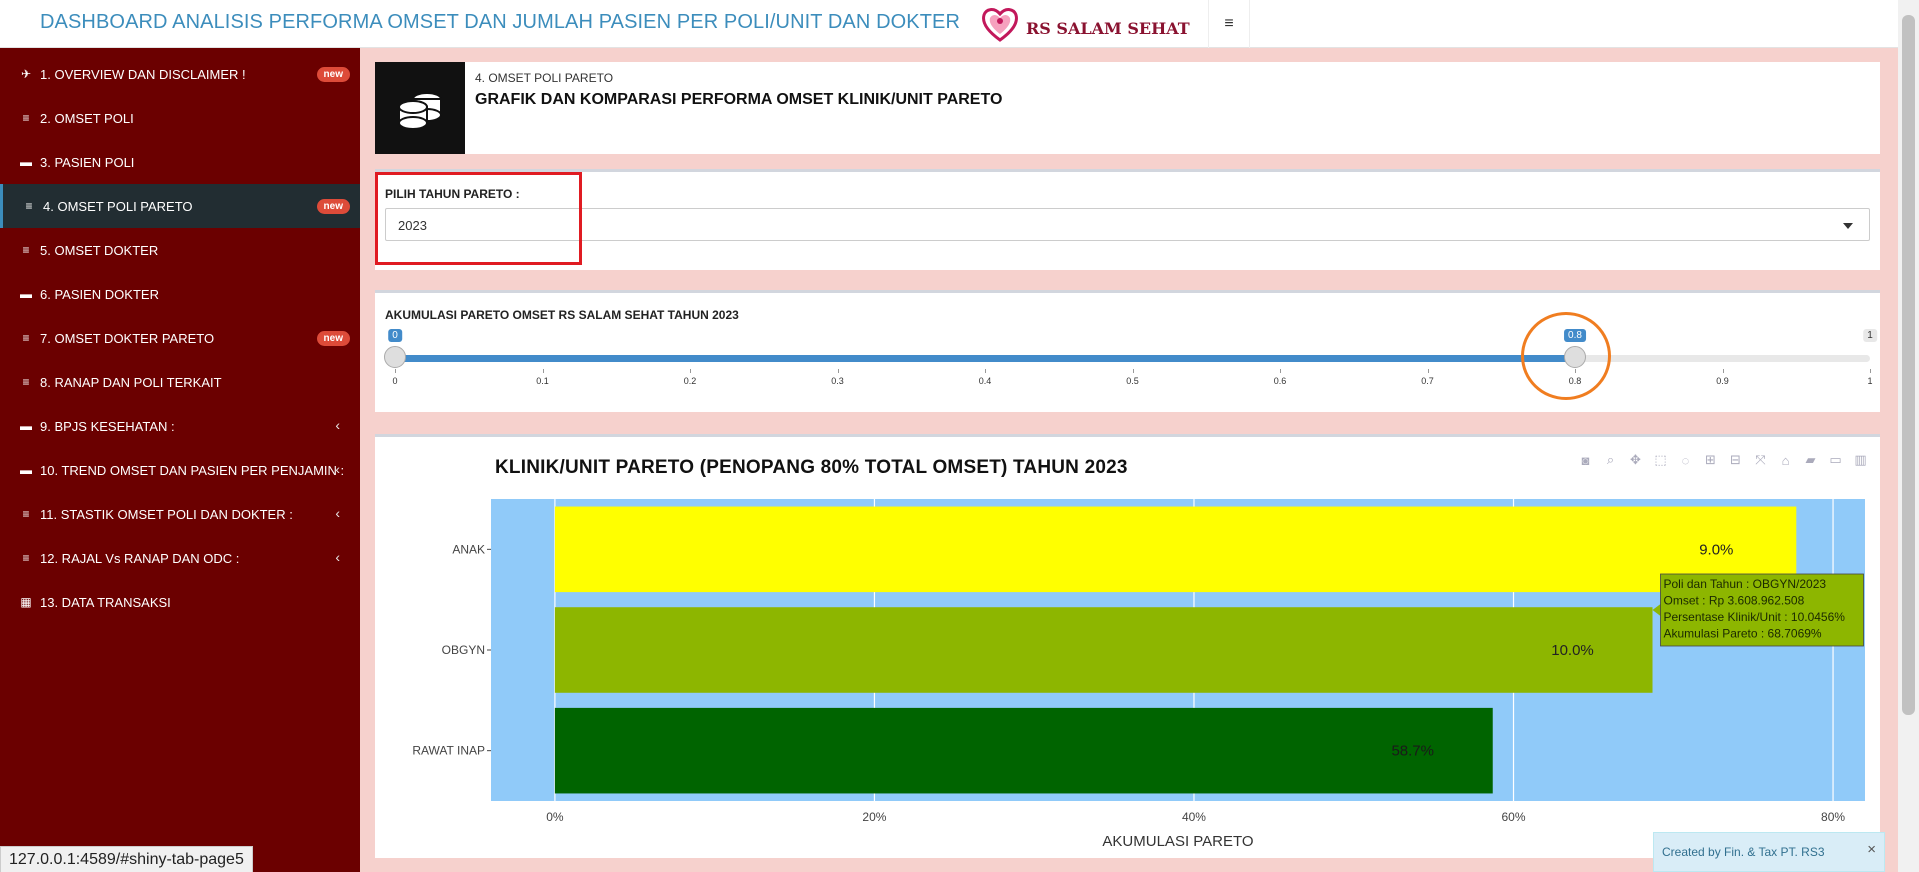 This screenshot has width=1919, height=872. Describe the element at coordinates (99, 294) in the screenshot. I see `sidebar-item-label: 6. PASIEN DOKTER` at that location.